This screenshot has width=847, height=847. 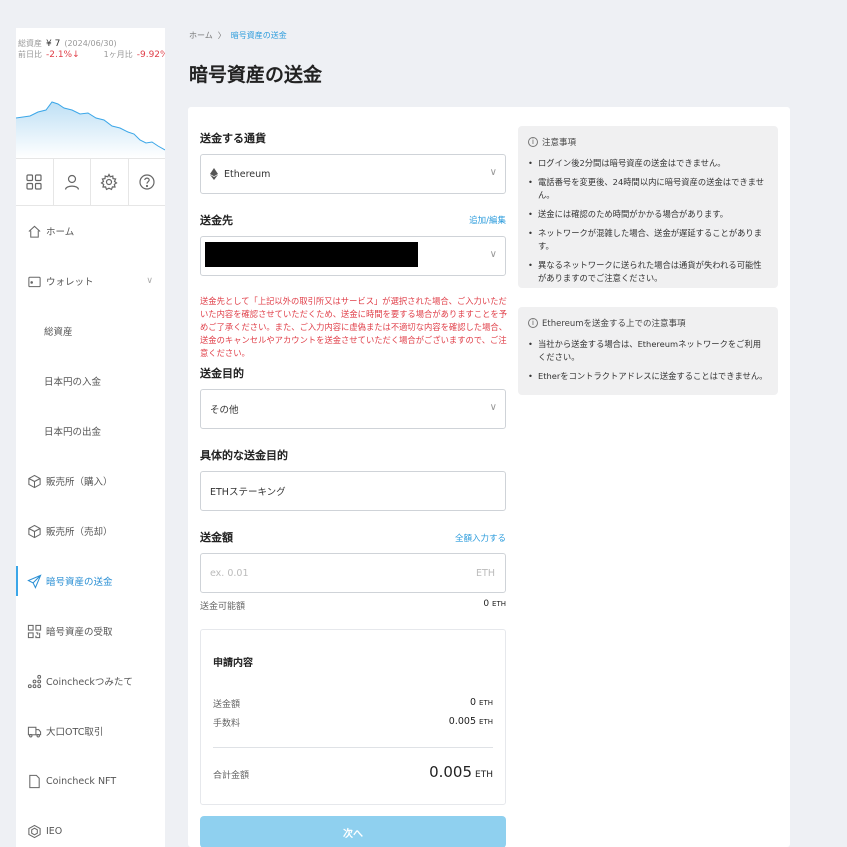 What do you see at coordinates (70, 282) in the screenshot?
I see `sidebar-item-label: ウォレット` at bounding box center [70, 282].